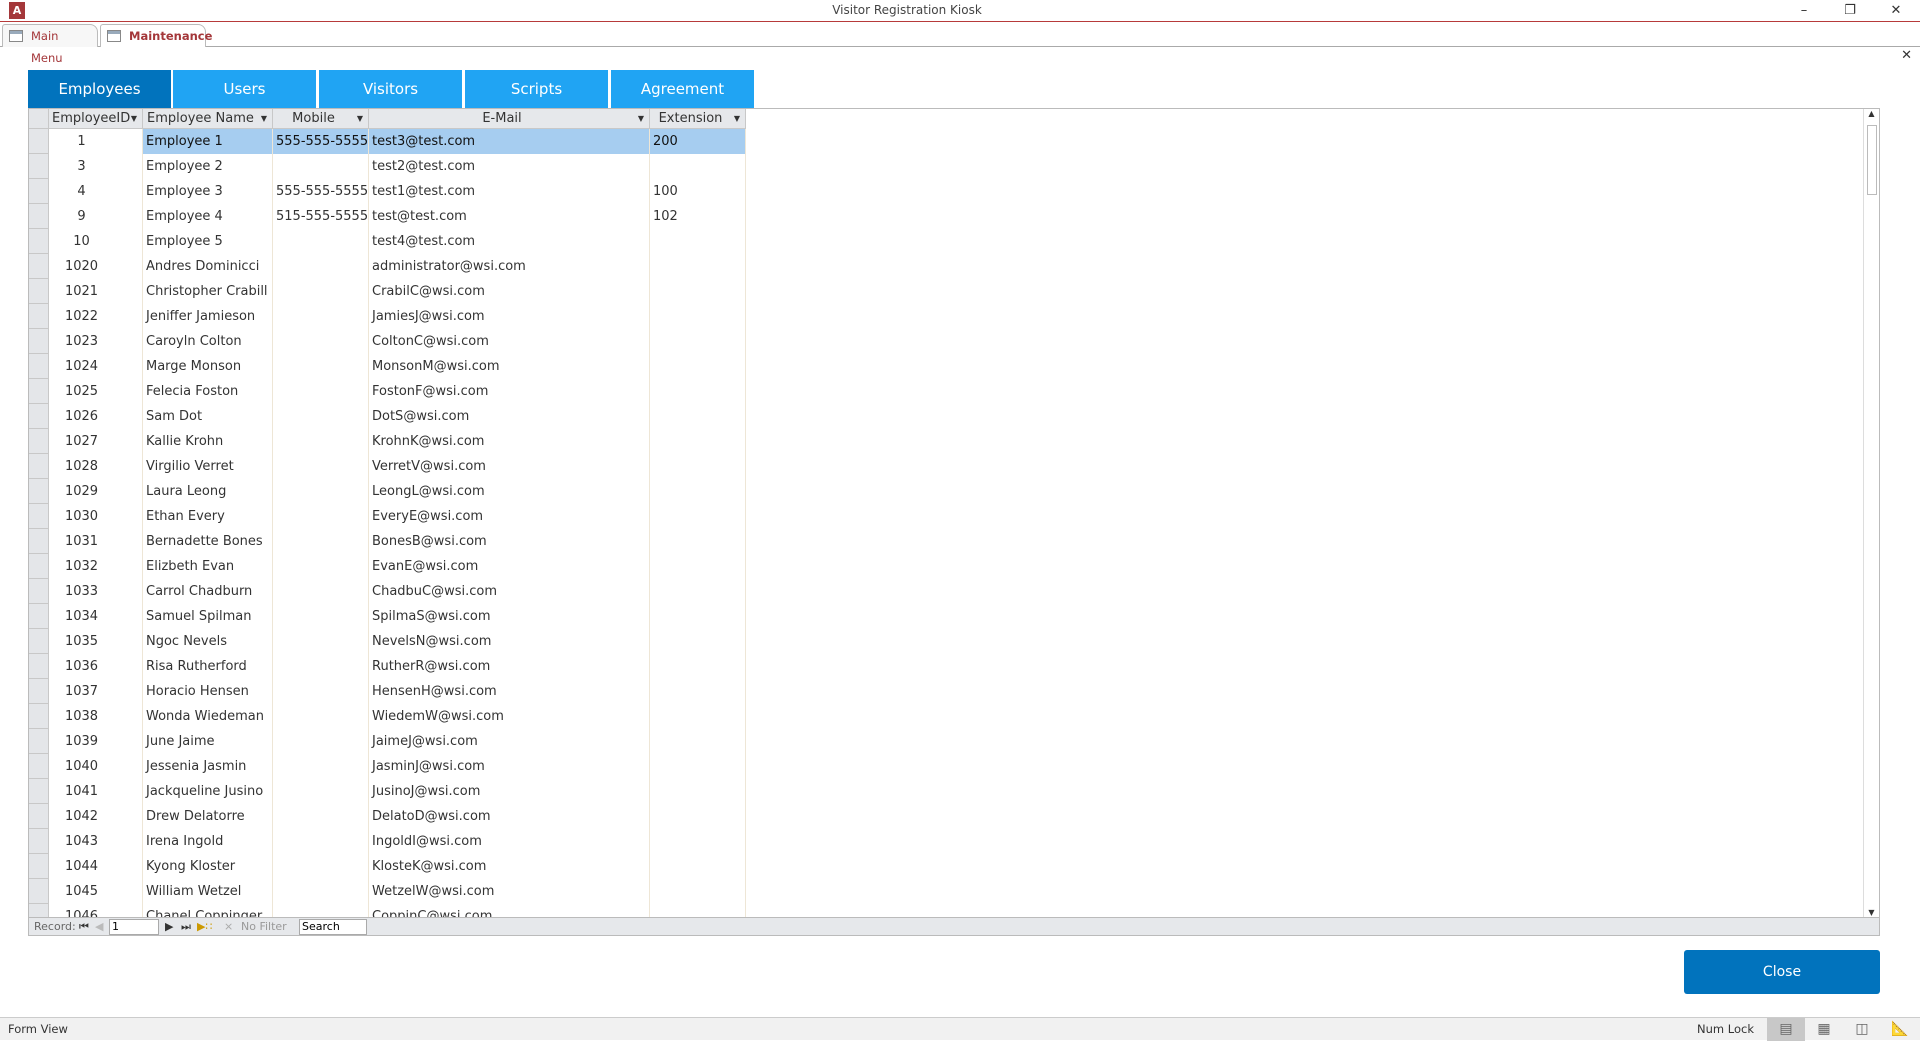  What do you see at coordinates (509, 266) in the screenshot?
I see `cell-email: administrator@wsi.com` at bounding box center [509, 266].